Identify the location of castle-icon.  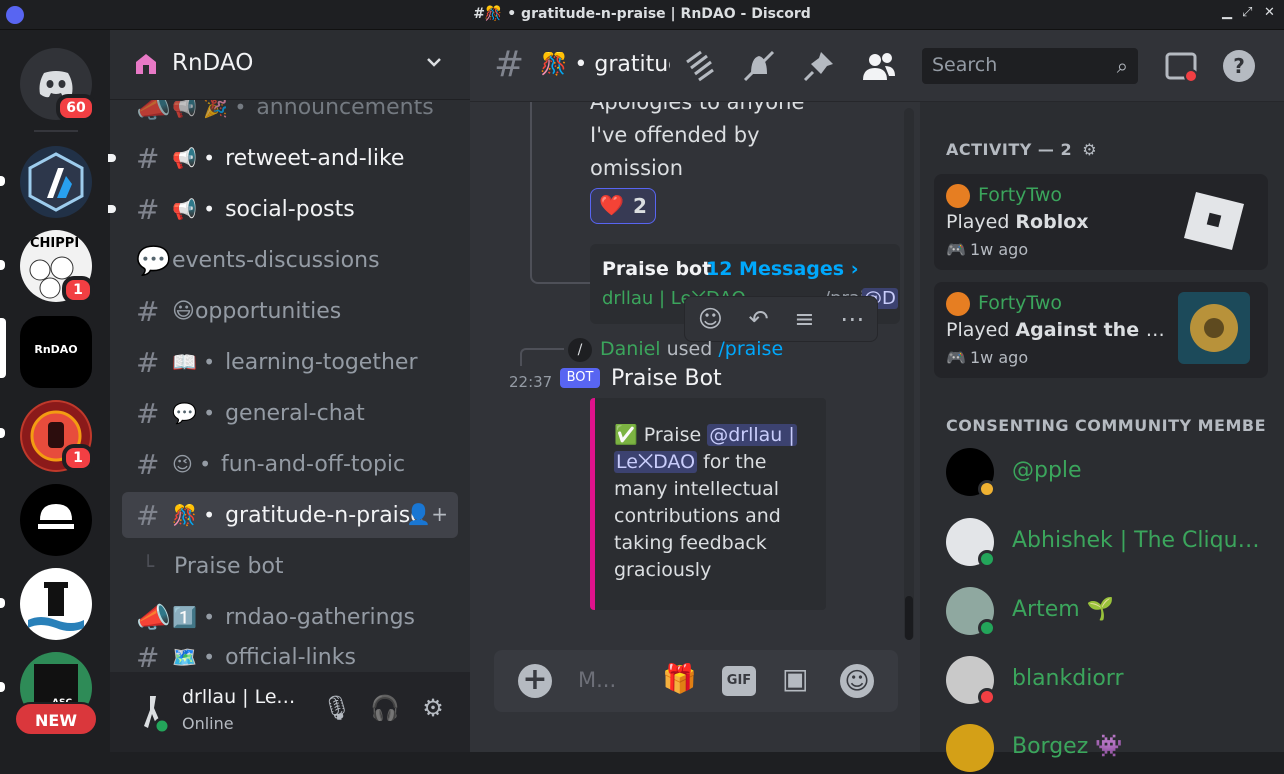
(56, 606).